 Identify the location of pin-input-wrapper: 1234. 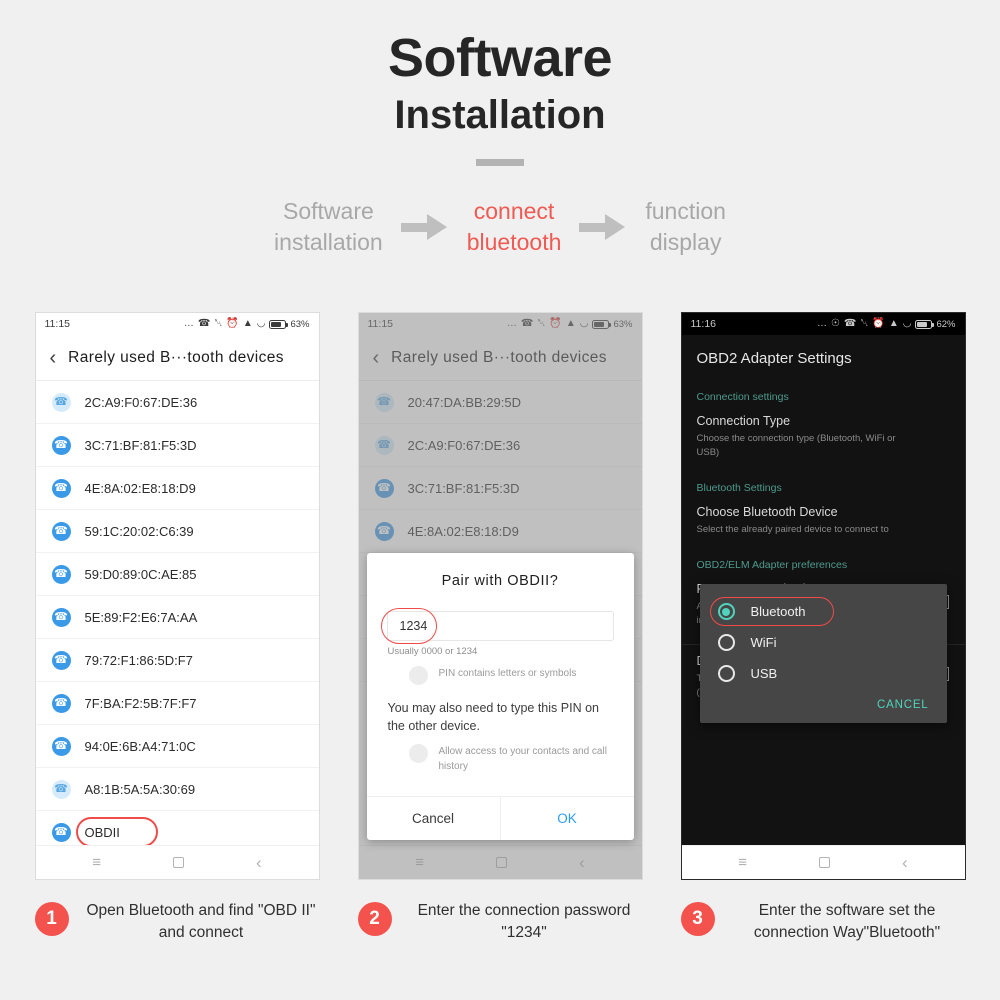
(500, 626).